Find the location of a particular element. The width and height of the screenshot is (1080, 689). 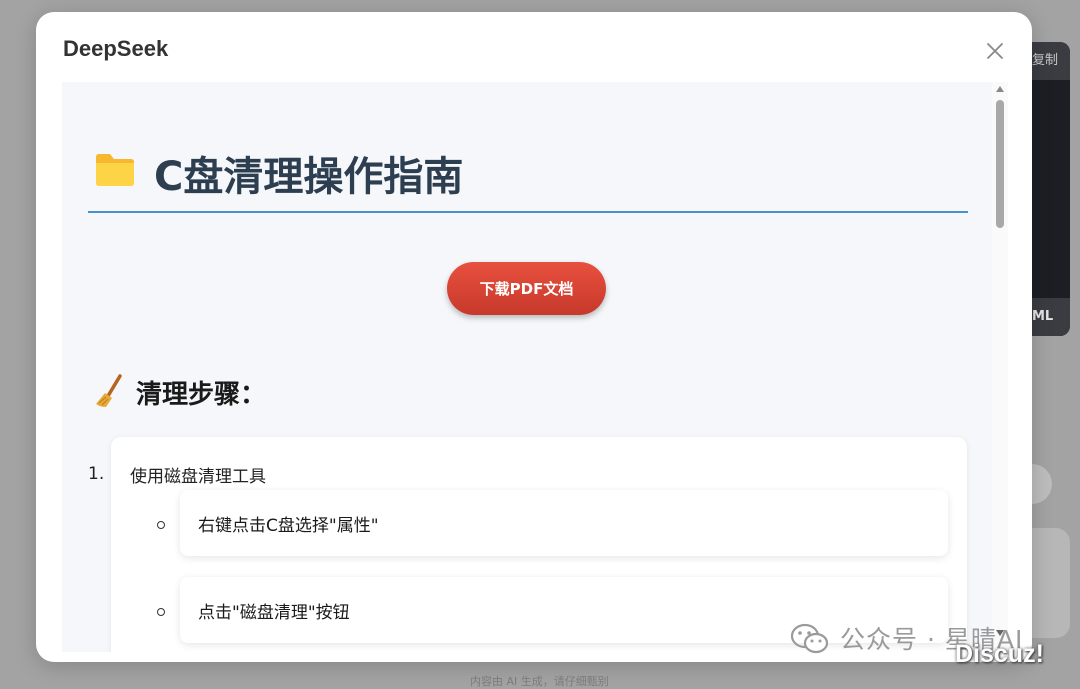

scrollbar-thumb is located at coordinates (1000, 164).